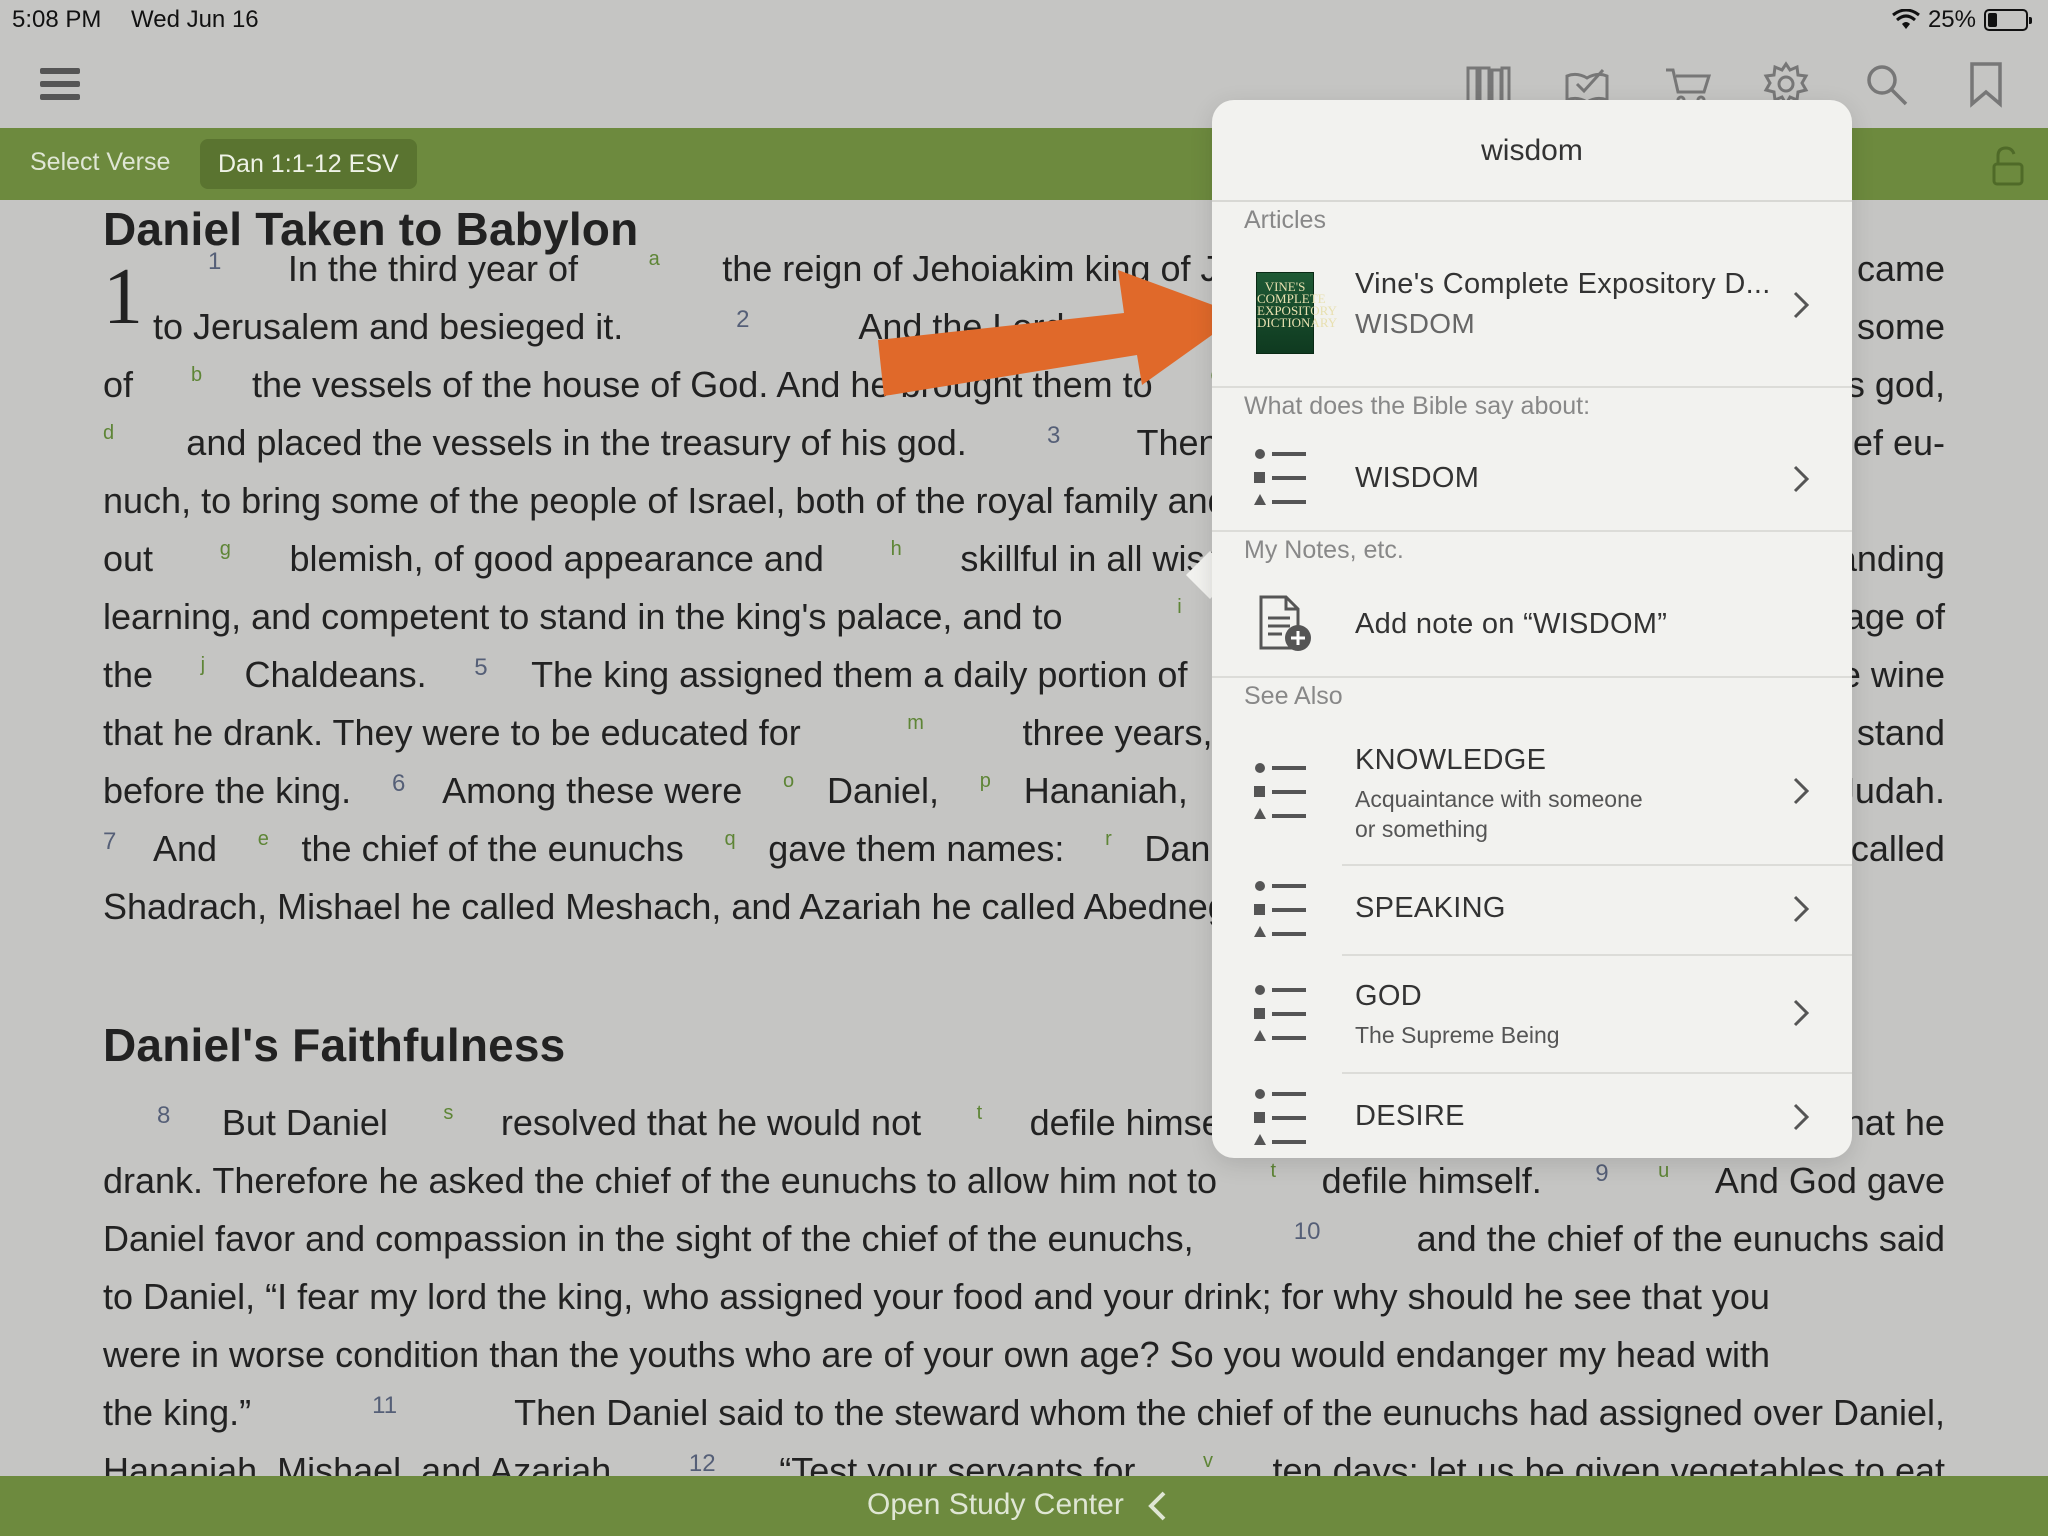 The width and height of the screenshot is (2048, 1536). I want to click on verse-text: Hananiah,, so click(1111, 791).